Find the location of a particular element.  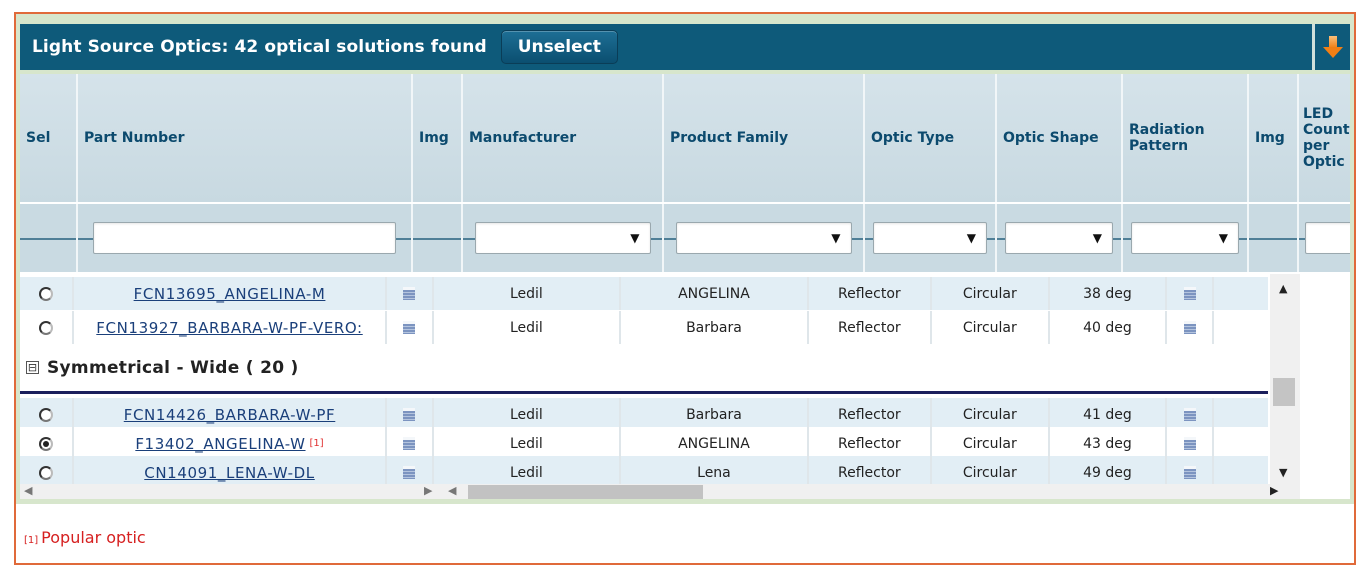

footnote-text: Popular optic is located at coordinates (93, 537).